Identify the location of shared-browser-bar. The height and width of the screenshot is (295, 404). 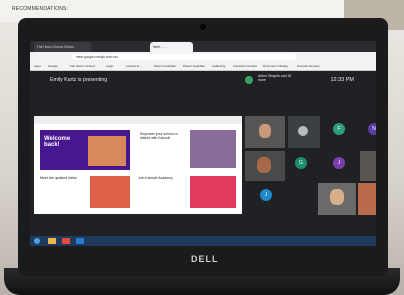
(138, 120).